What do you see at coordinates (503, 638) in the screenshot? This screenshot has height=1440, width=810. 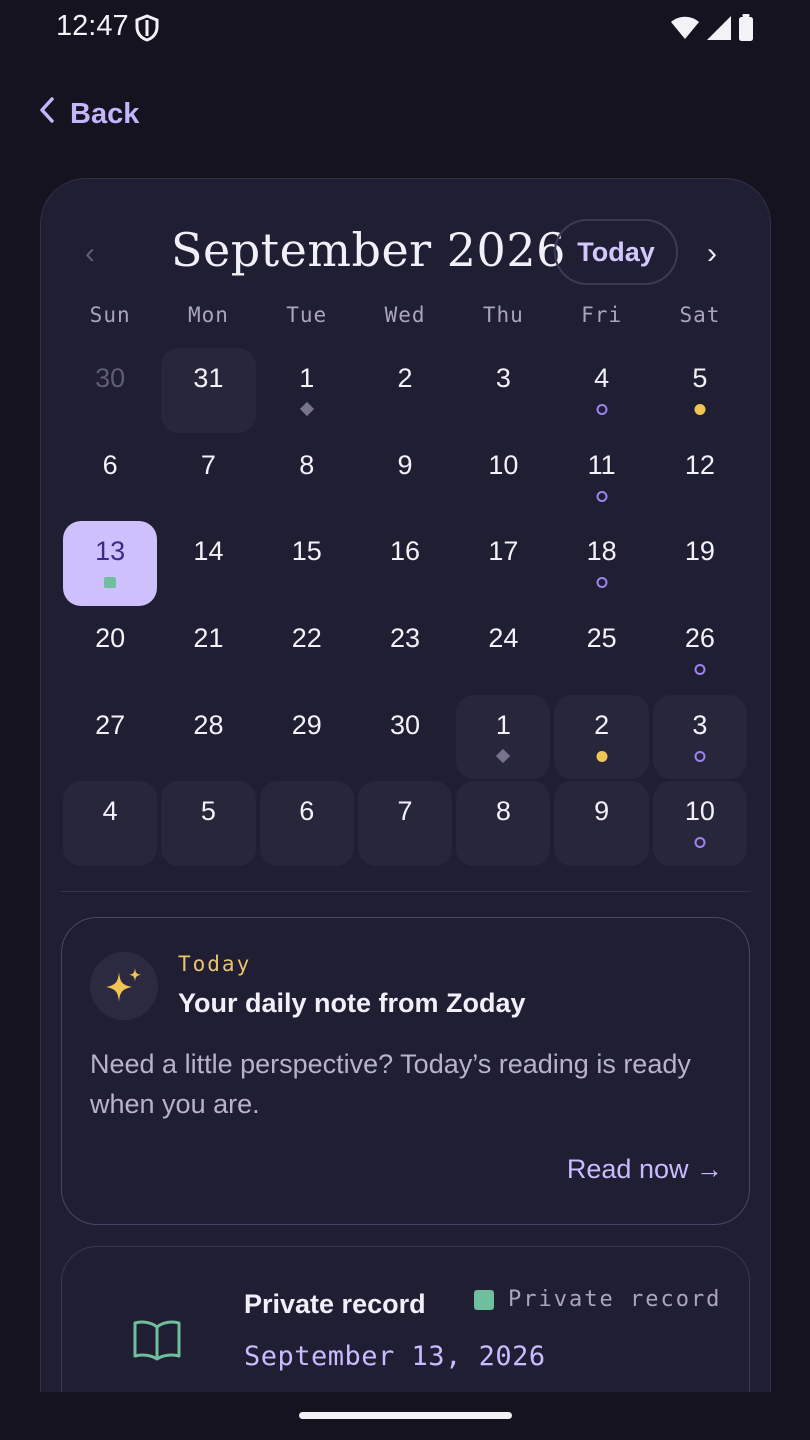 I see `day-number: 24` at bounding box center [503, 638].